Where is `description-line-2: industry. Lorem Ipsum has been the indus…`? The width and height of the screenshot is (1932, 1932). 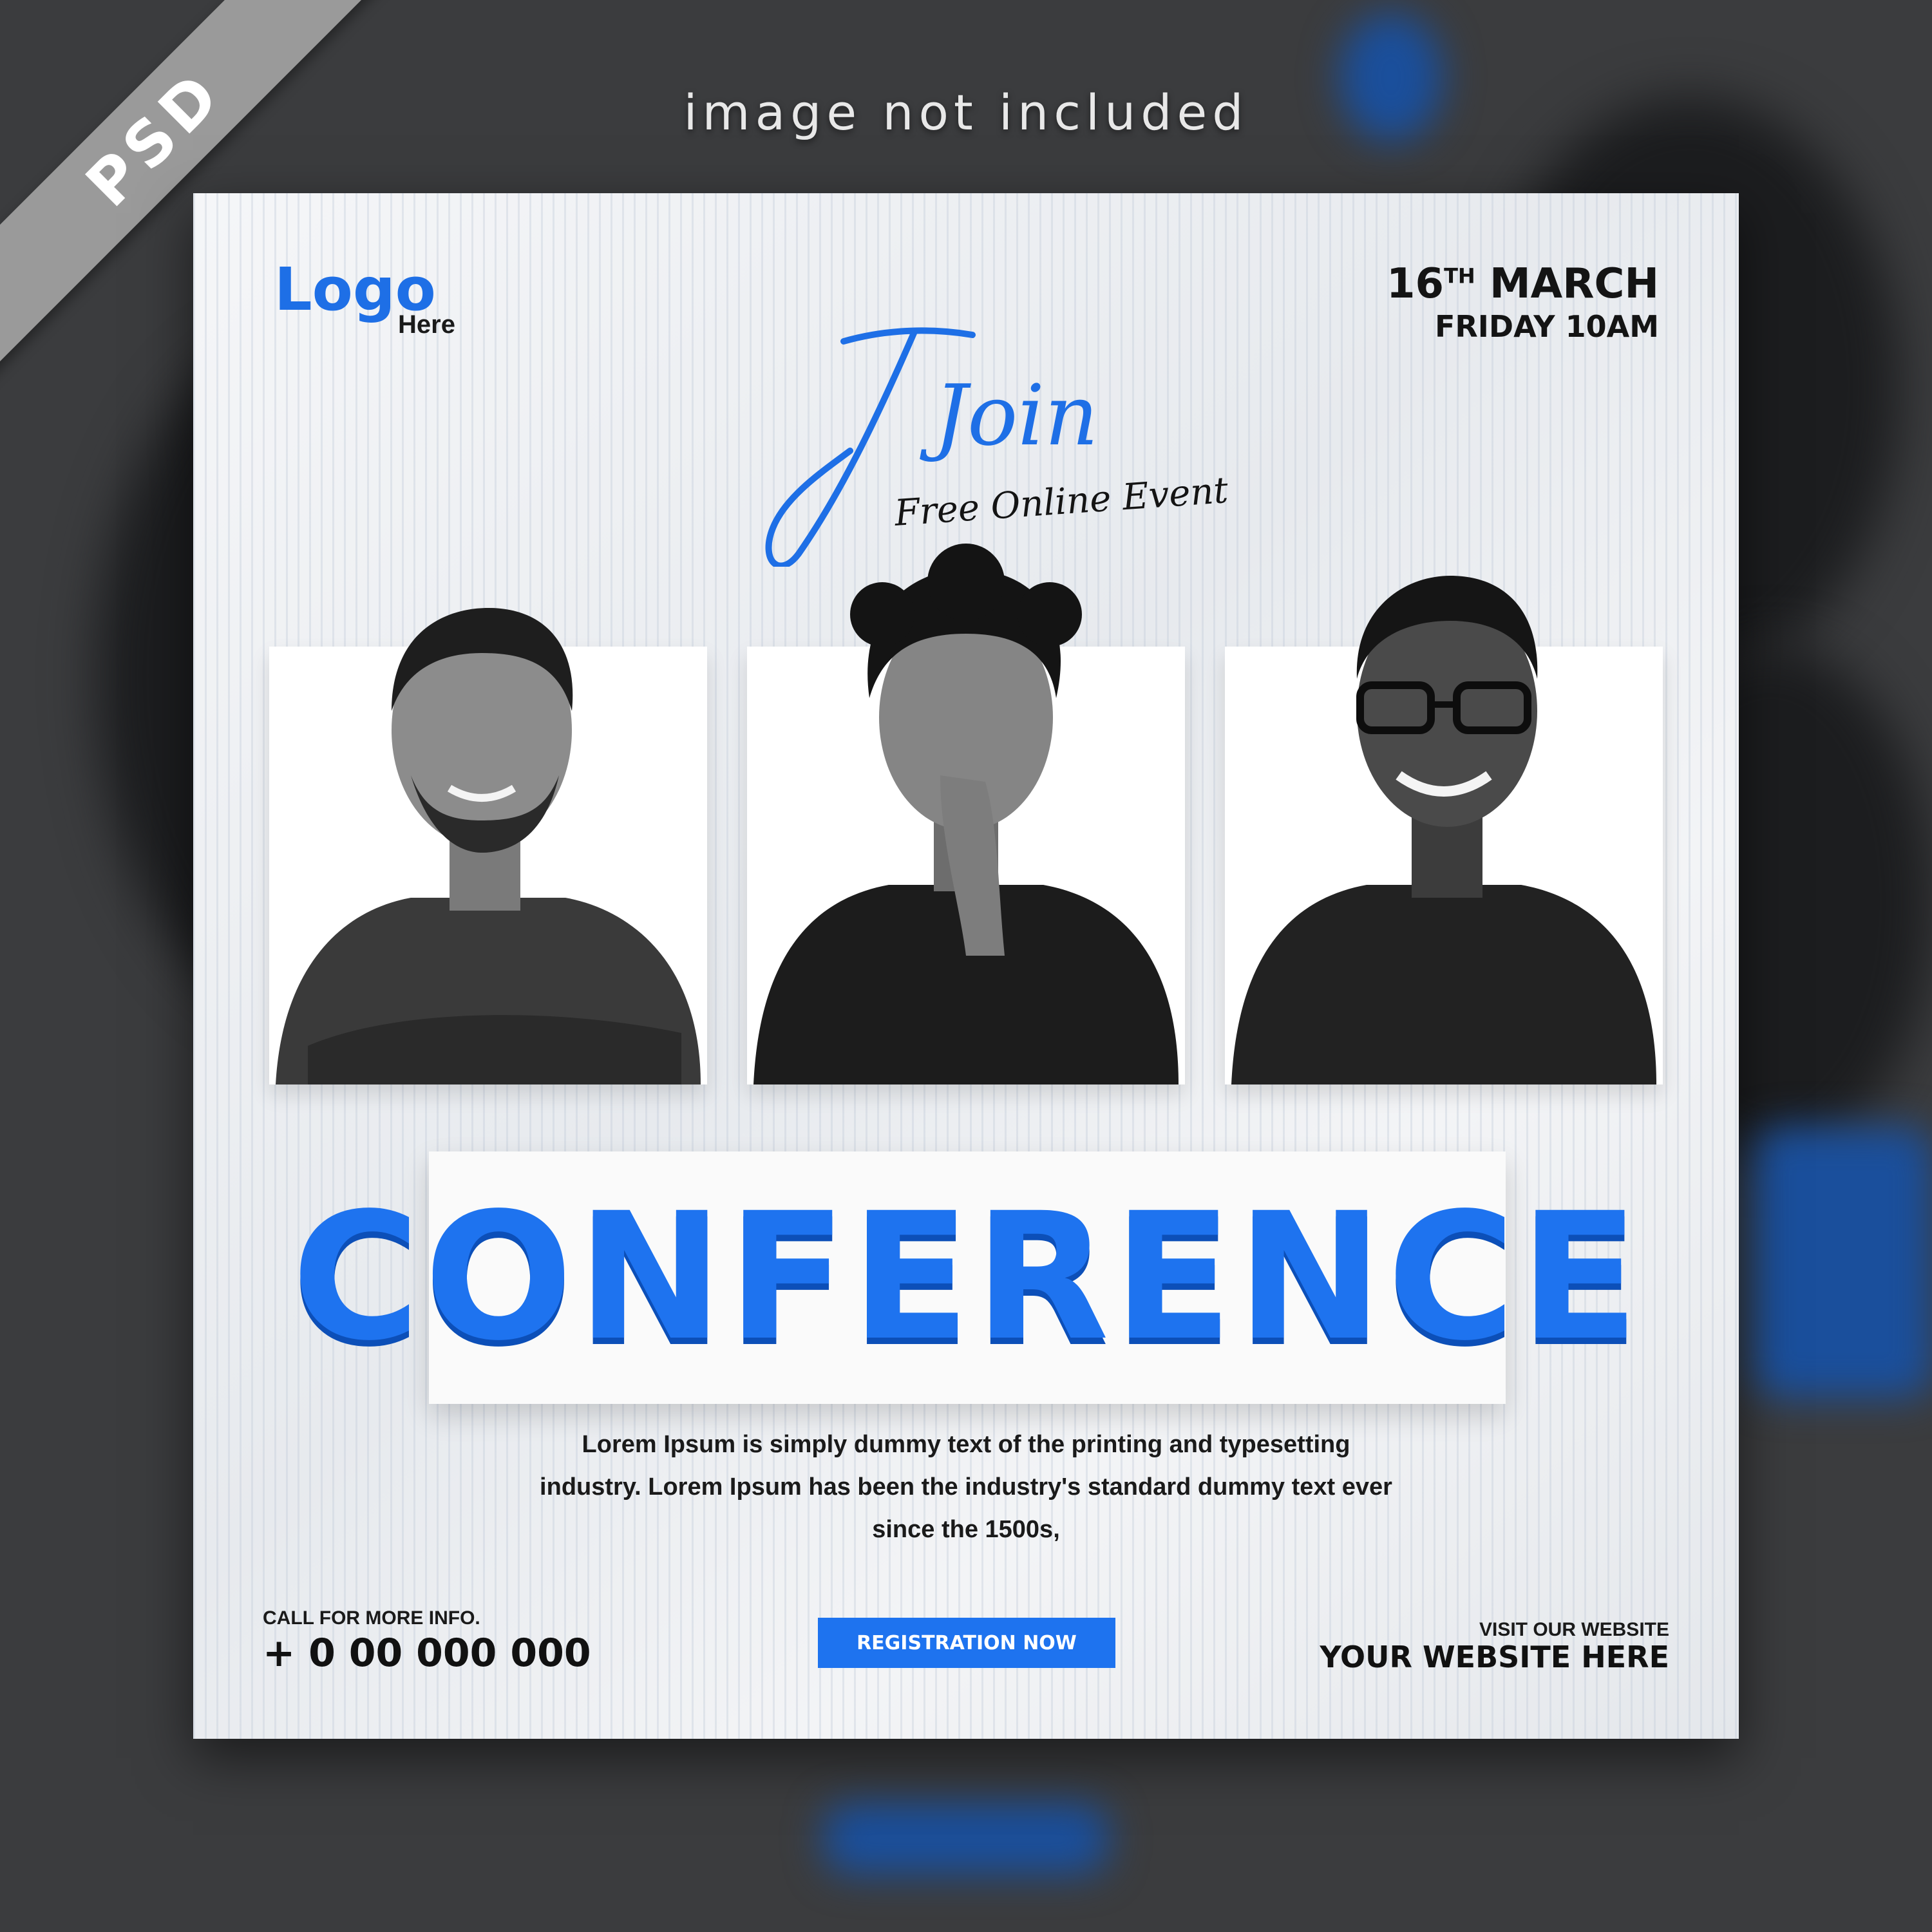 description-line-2: industry. Lorem Ipsum has been the indus… is located at coordinates (966, 1487).